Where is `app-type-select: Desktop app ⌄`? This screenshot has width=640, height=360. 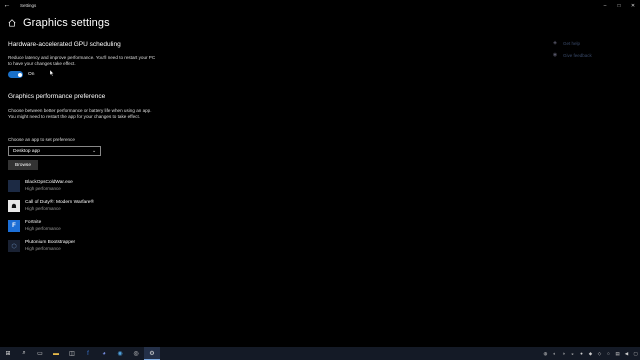
app-type-select: Desktop app ⌄ is located at coordinates (54, 151).